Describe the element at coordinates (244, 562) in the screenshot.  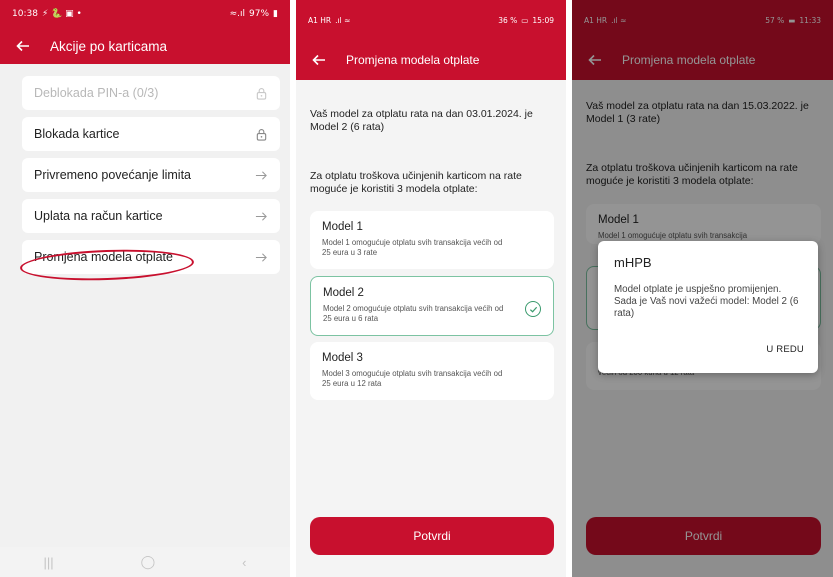
I see `back-button: ‹` at that location.